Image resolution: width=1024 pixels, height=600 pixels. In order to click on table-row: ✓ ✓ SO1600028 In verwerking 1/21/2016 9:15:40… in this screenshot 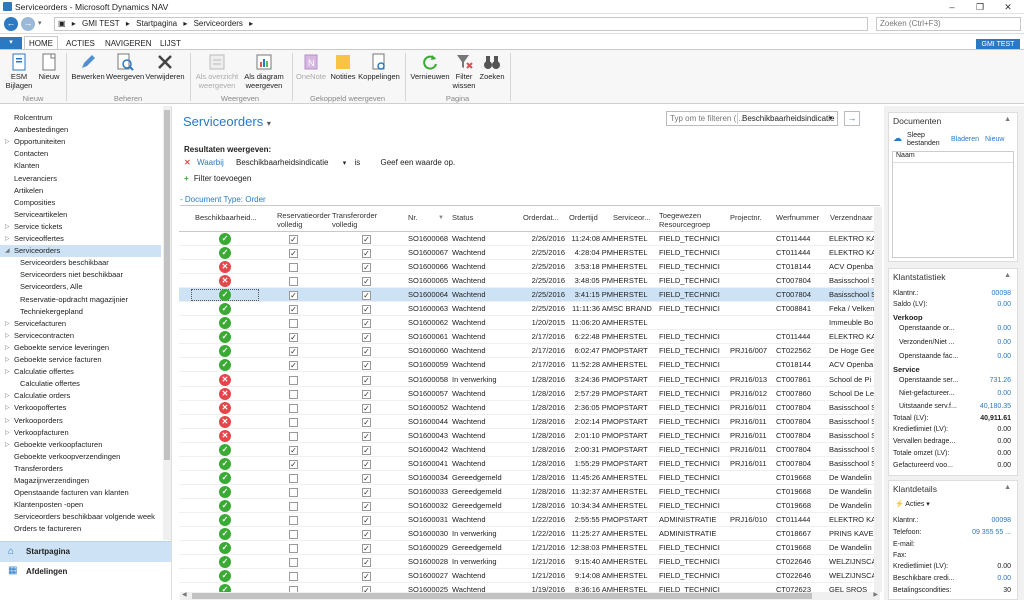, I will do `click(529, 562)`.